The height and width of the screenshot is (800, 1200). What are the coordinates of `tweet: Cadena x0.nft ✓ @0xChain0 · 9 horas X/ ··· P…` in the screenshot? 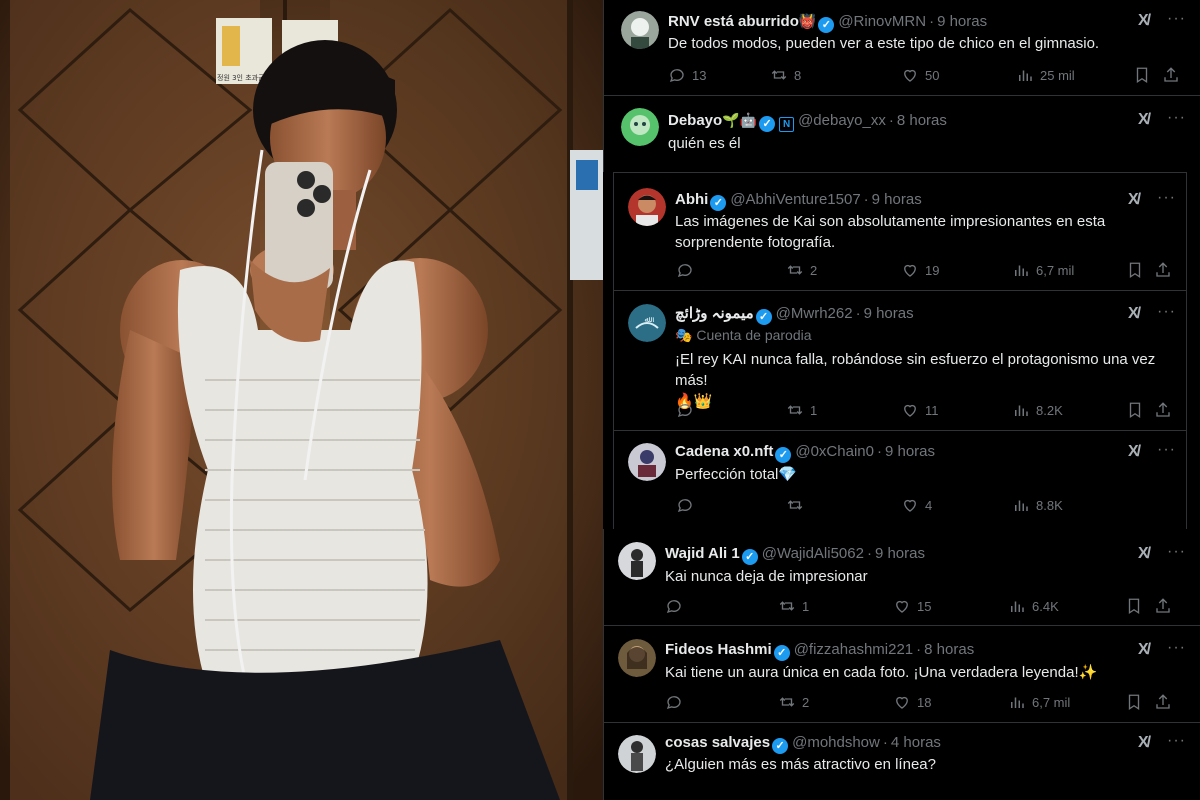 It's located at (900, 480).